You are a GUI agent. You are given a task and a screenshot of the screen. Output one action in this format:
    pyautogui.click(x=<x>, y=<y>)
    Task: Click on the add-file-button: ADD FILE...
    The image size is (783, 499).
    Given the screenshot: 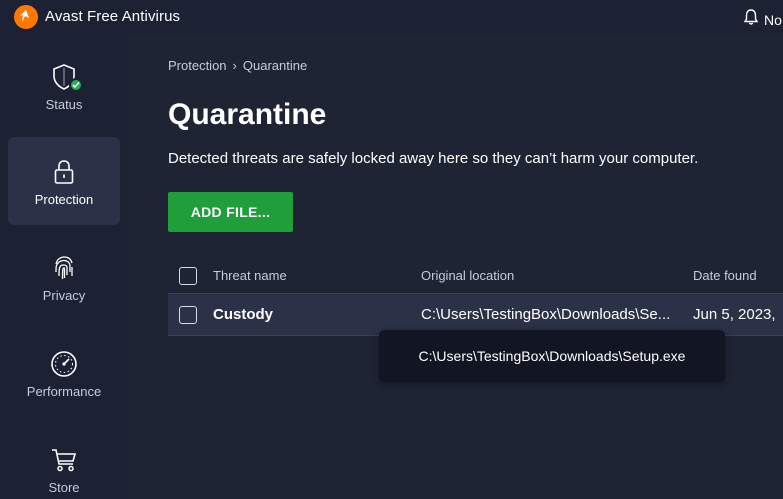 What is the action you would take?
    pyautogui.click(x=230, y=212)
    